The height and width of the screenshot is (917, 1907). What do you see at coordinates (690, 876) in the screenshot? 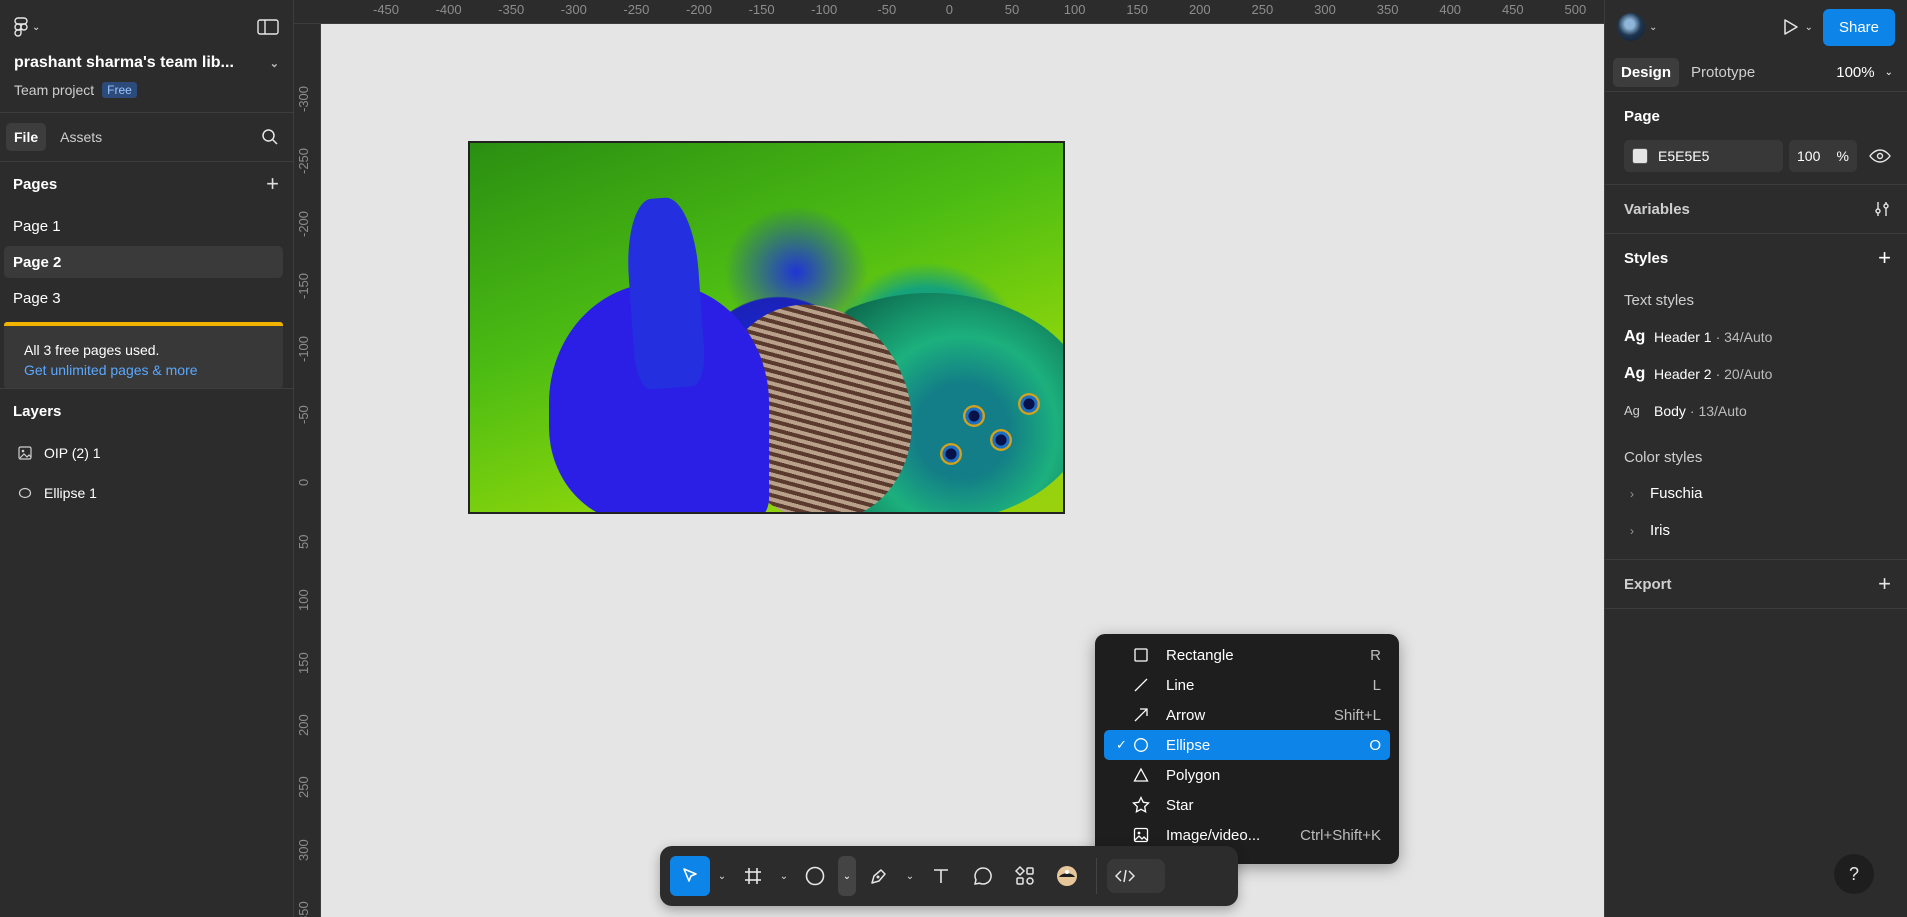
I see `move-tool-button` at bounding box center [690, 876].